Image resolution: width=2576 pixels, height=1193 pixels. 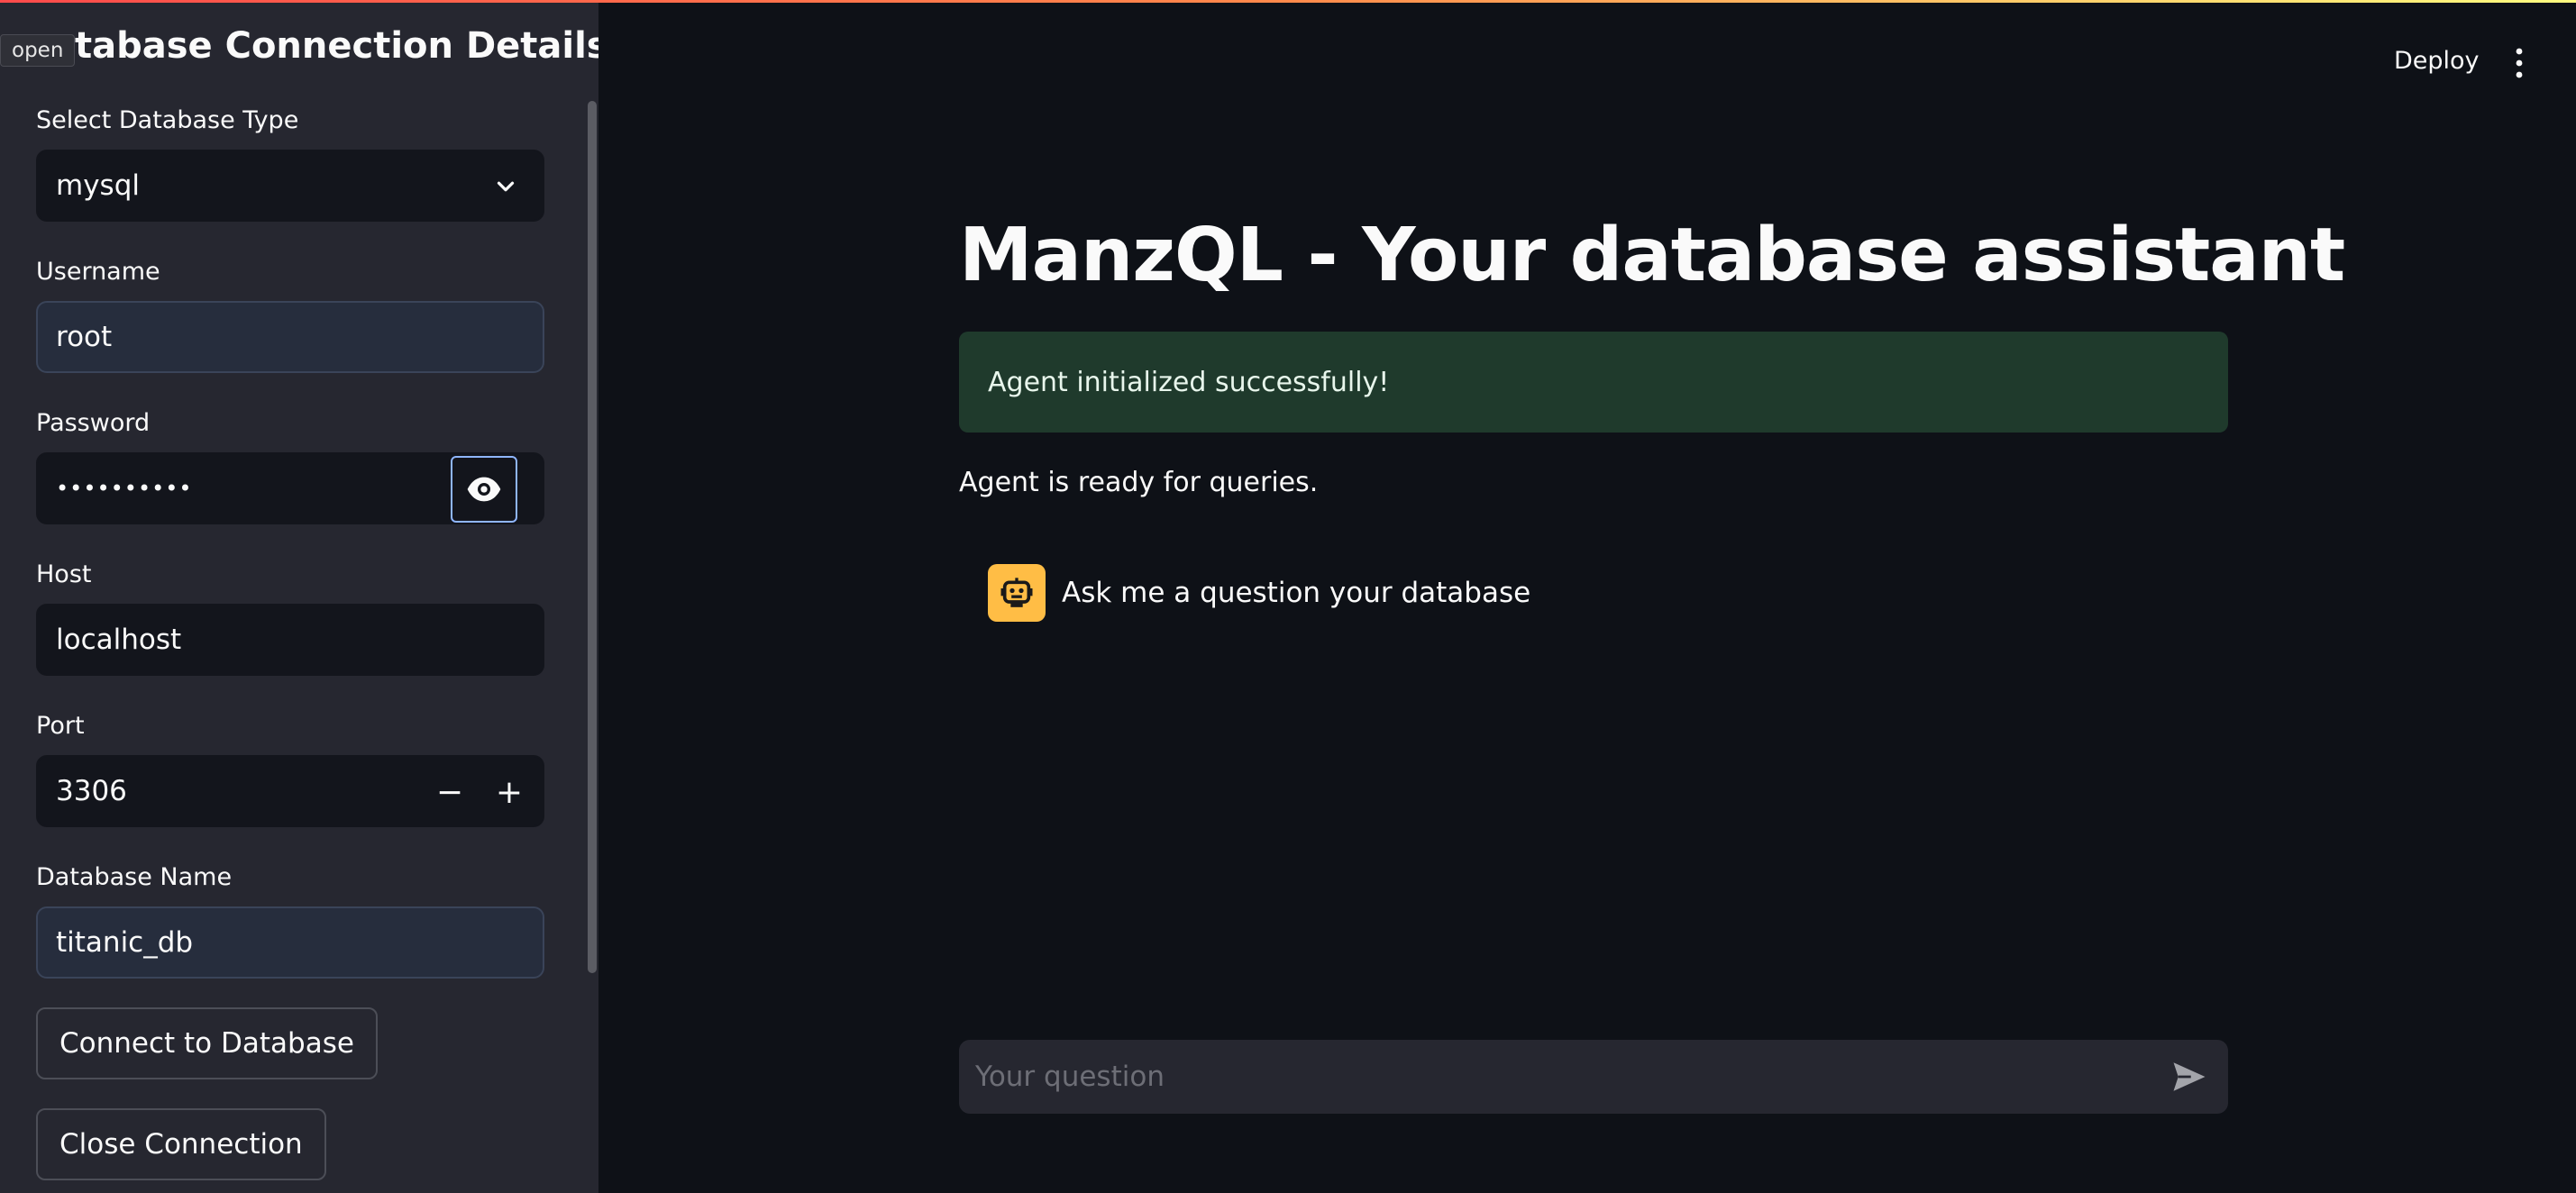 I want to click on database-name-label: Database Name, so click(x=134, y=877).